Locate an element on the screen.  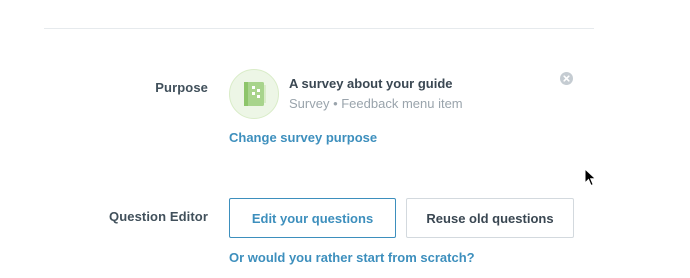
purpose-title: A survey about your guide is located at coordinates (371, 83).